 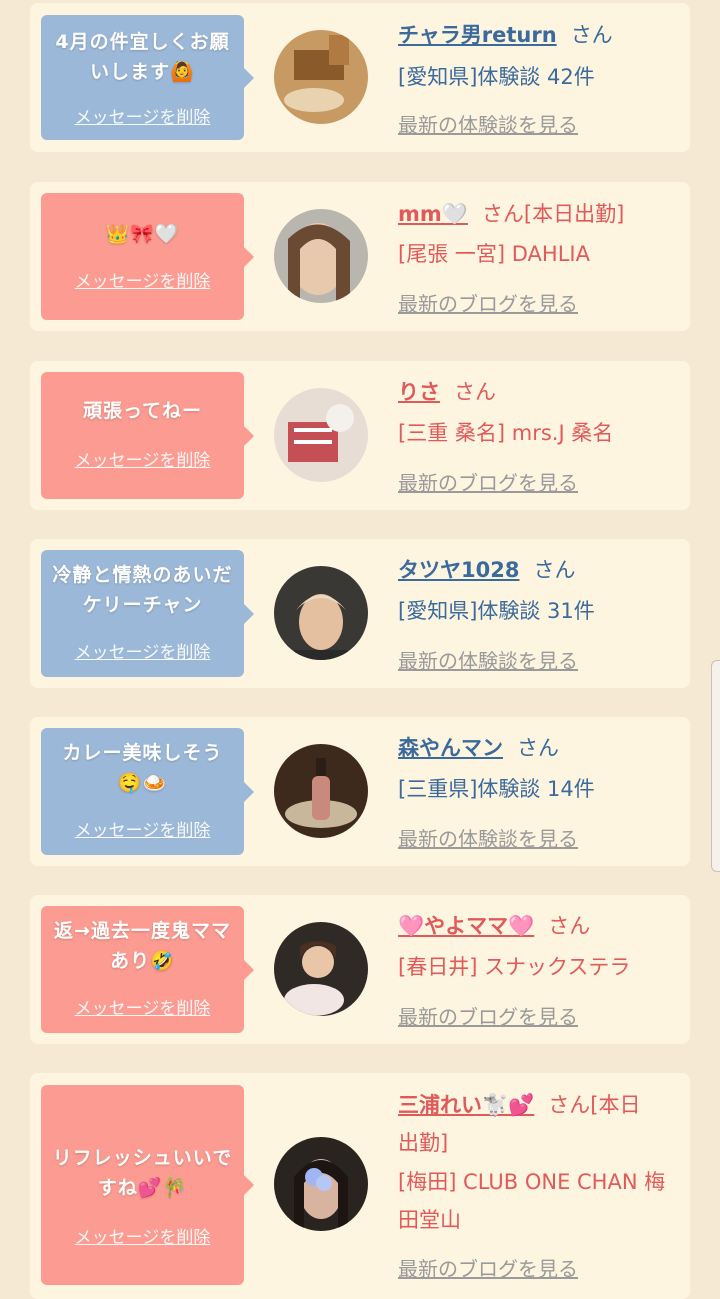 What do you see at coordinates (466, 1105) in the screenshot?
I see `user-name-link: 三浦れい🐩💕` at bounding box center [466, 1105].